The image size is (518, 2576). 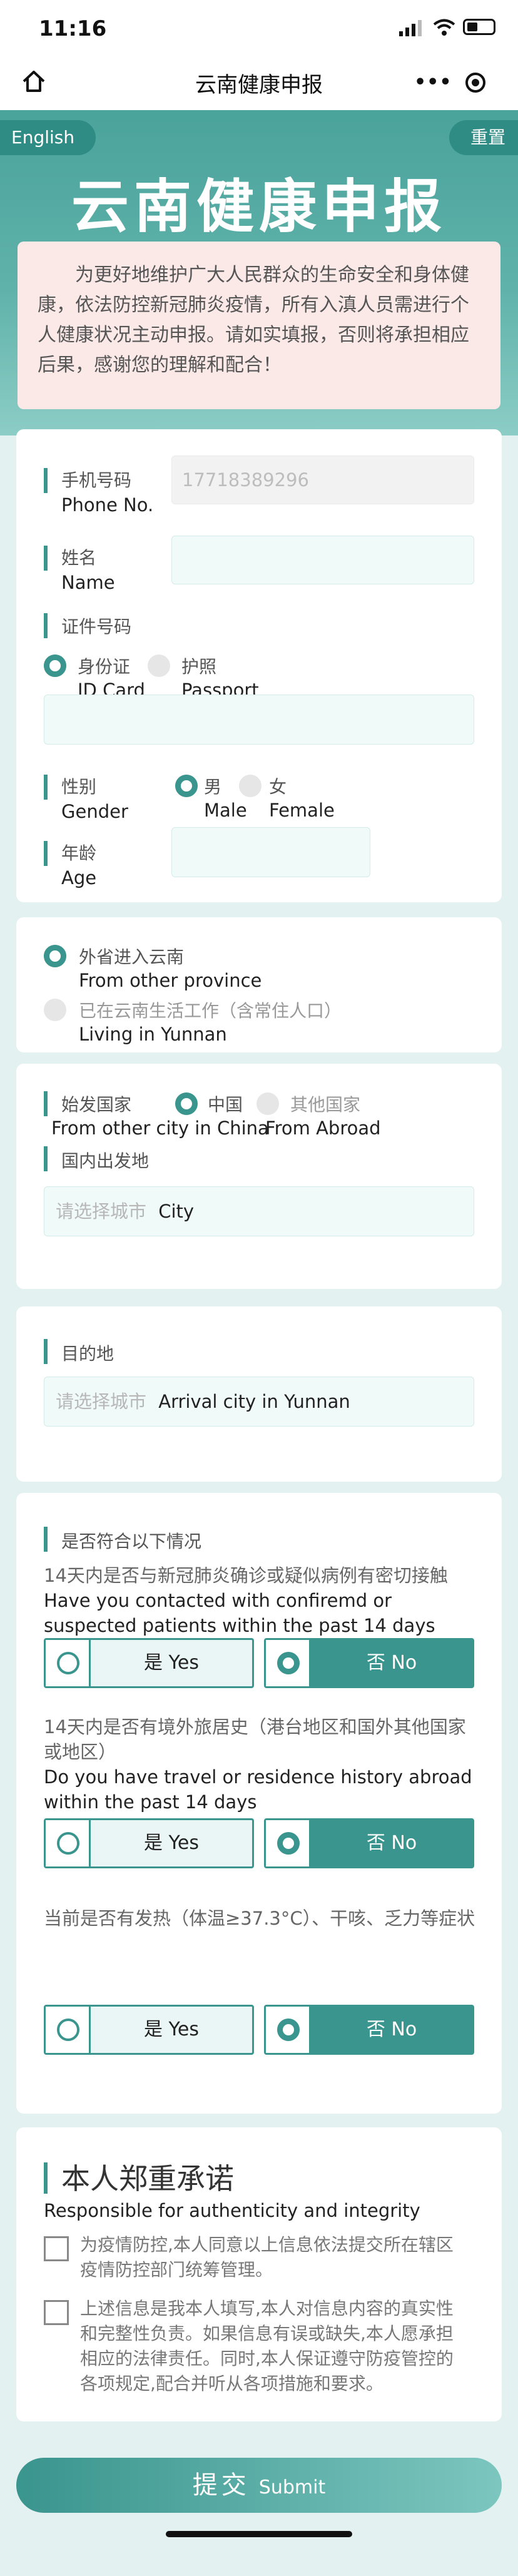 I want to click on status-bar: 11:16, so click(x=259, y=28).